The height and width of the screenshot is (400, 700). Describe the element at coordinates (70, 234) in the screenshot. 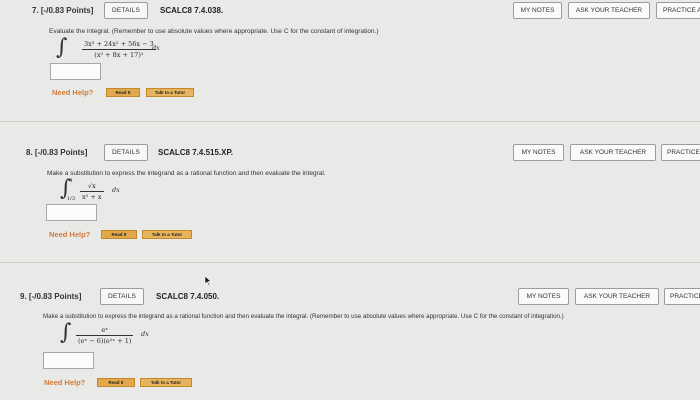

I see `question-8-need-help: Need Help?` at that location.